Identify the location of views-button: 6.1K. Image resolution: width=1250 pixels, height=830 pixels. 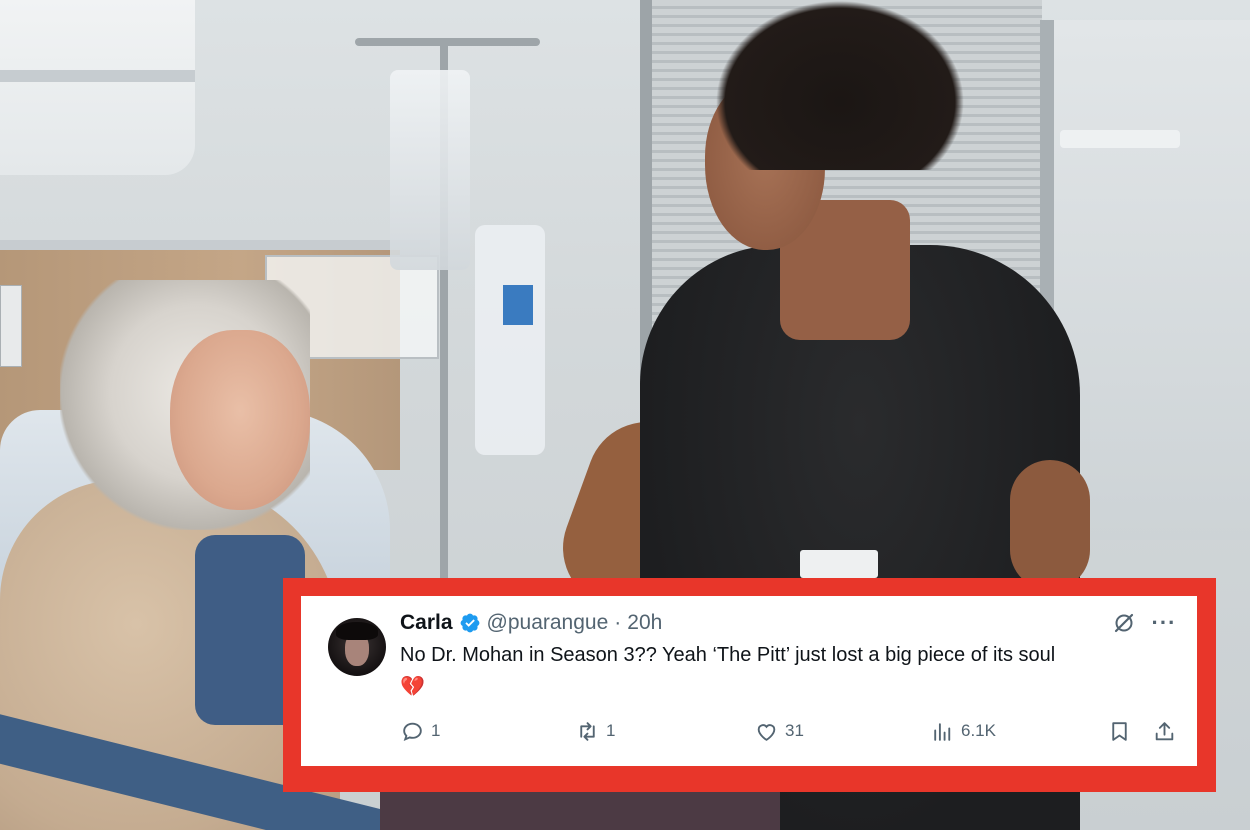
(963, 731).